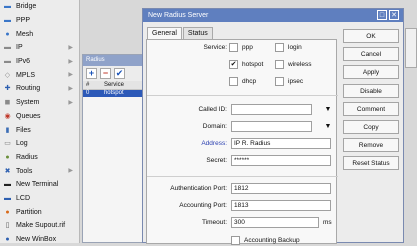 Image resolution: width=417 pixels, height=246 pixels. Describe the element at coordinates (371, 127) in the screenshot. I see `copy-button: Copy` at that location.